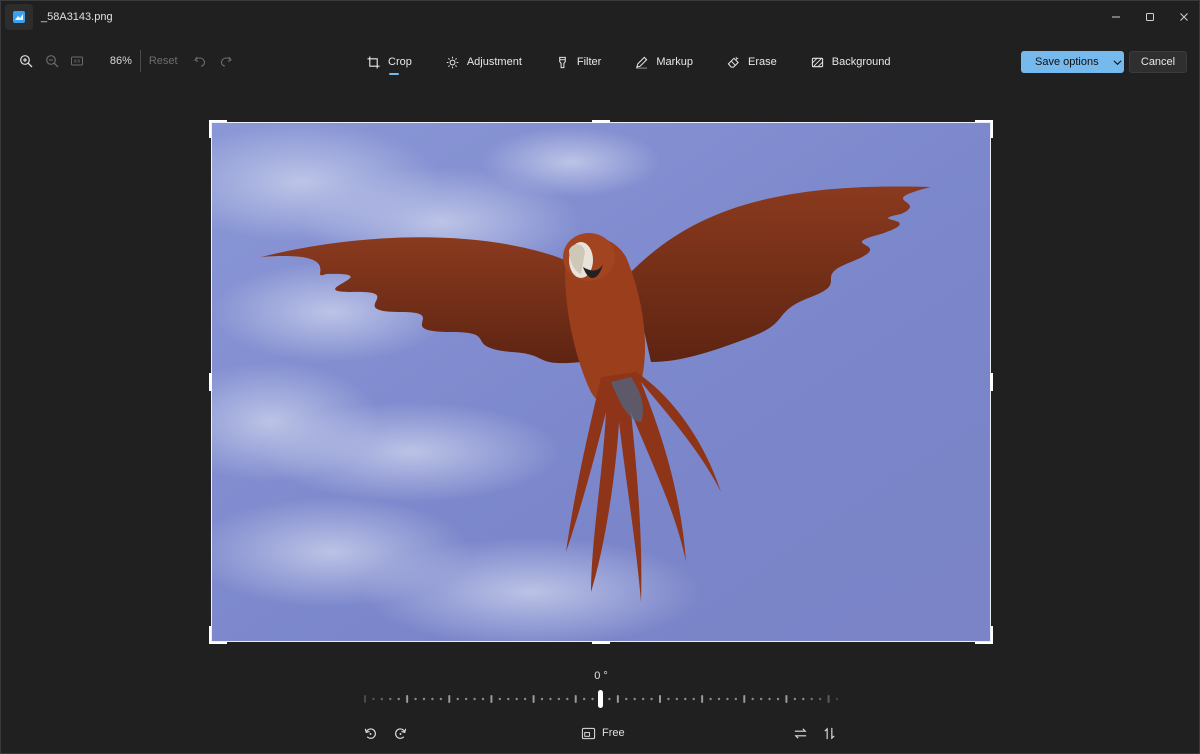 The width and height of the screenshot is (1200, 754). I want to click on redo-icon, so click(226, 61).